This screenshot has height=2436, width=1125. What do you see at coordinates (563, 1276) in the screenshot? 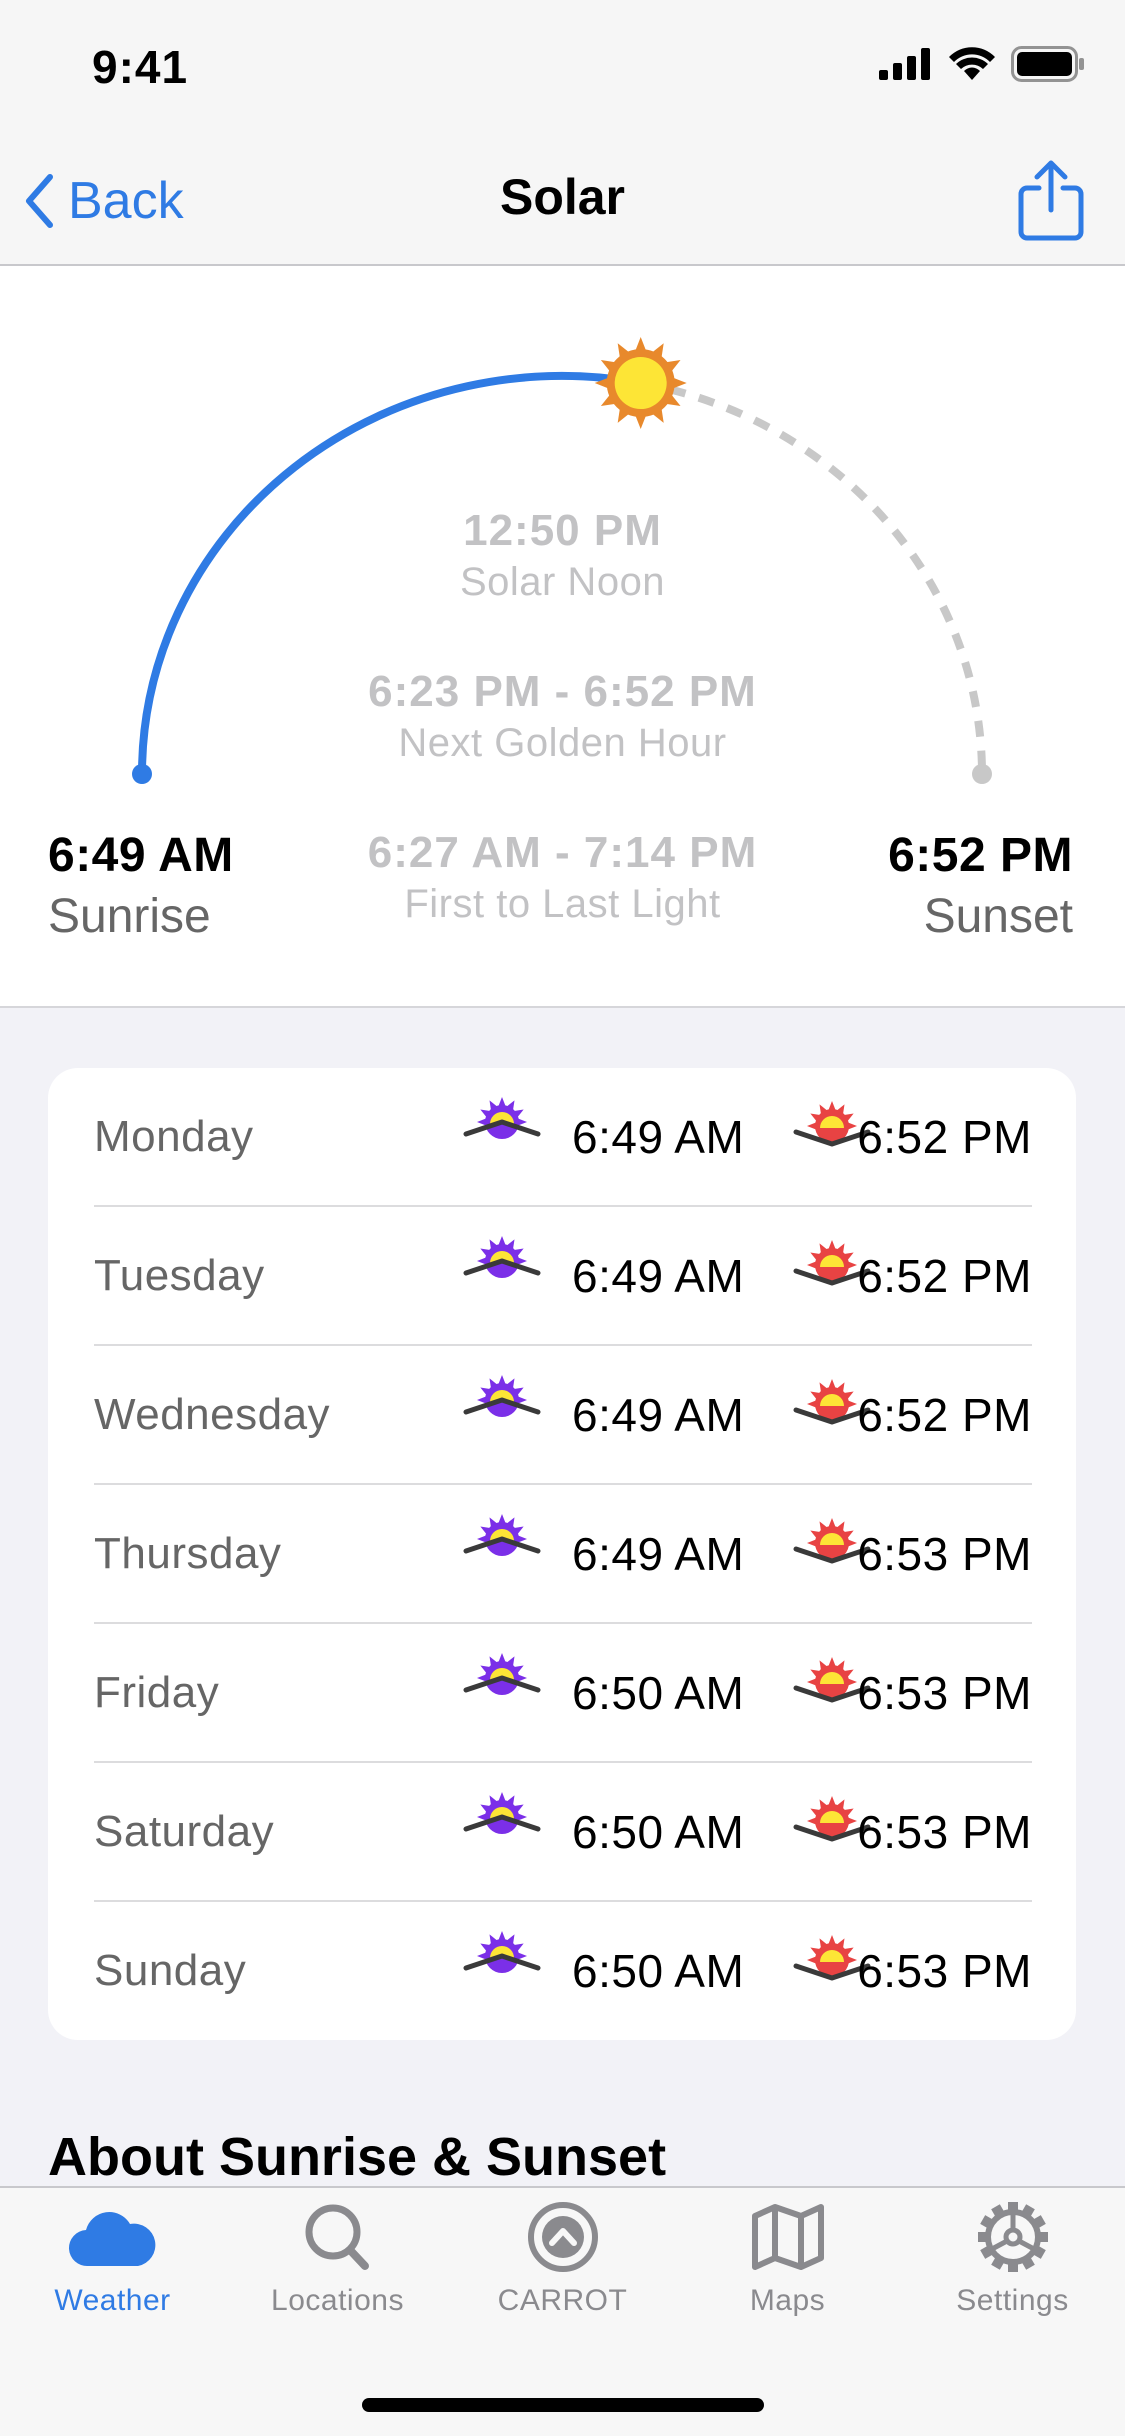
I see `week-row-tuesday: Tuesday 6:49 AM 6:52 PM` at bounding box center [563, 1276].